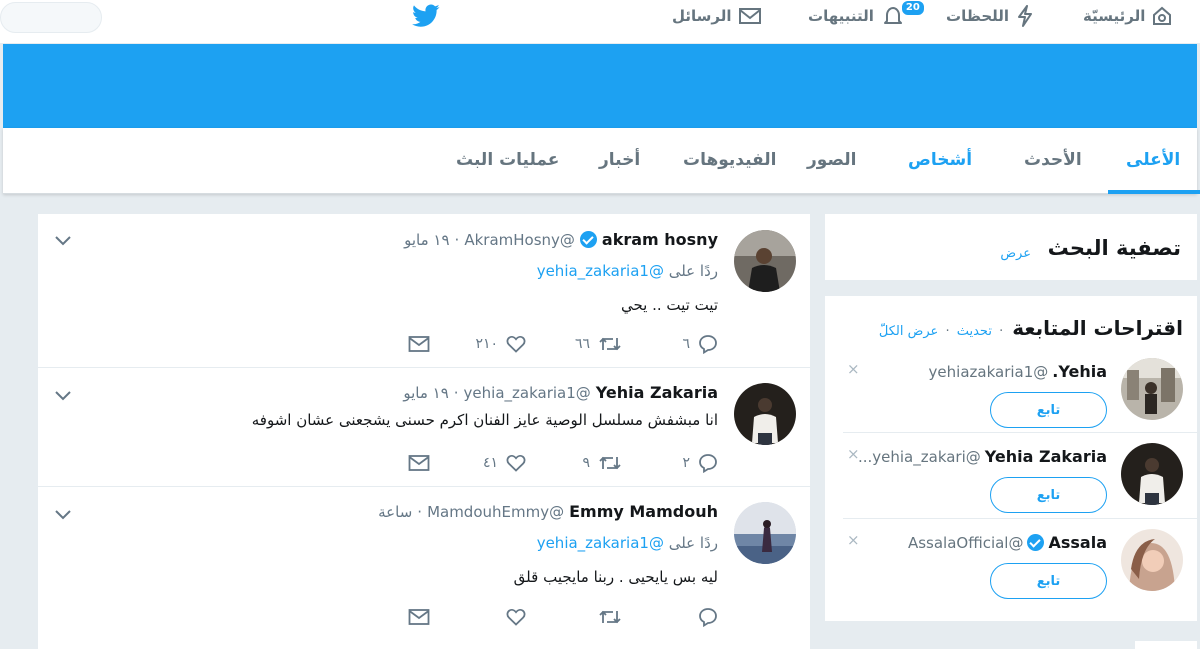 The width and height of the screenshot is (1200, 649). I want to click on tweet-header: Yehia Zakaria @yehia_zakaria1 · ١٩ مايو, so click(560, 392).